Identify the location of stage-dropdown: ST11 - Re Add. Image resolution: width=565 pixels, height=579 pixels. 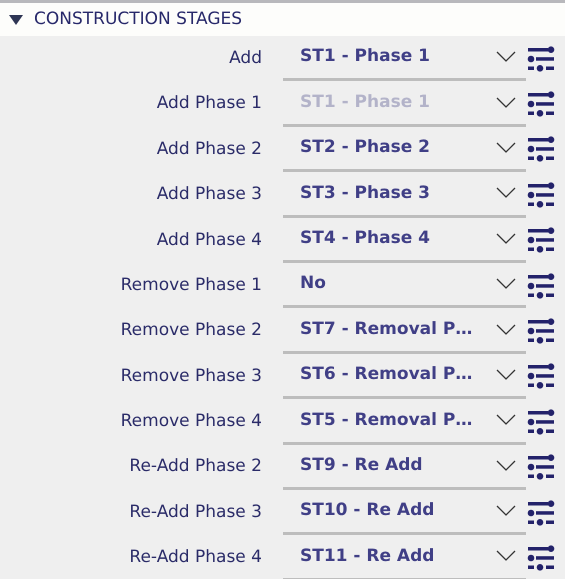
(404, 557).